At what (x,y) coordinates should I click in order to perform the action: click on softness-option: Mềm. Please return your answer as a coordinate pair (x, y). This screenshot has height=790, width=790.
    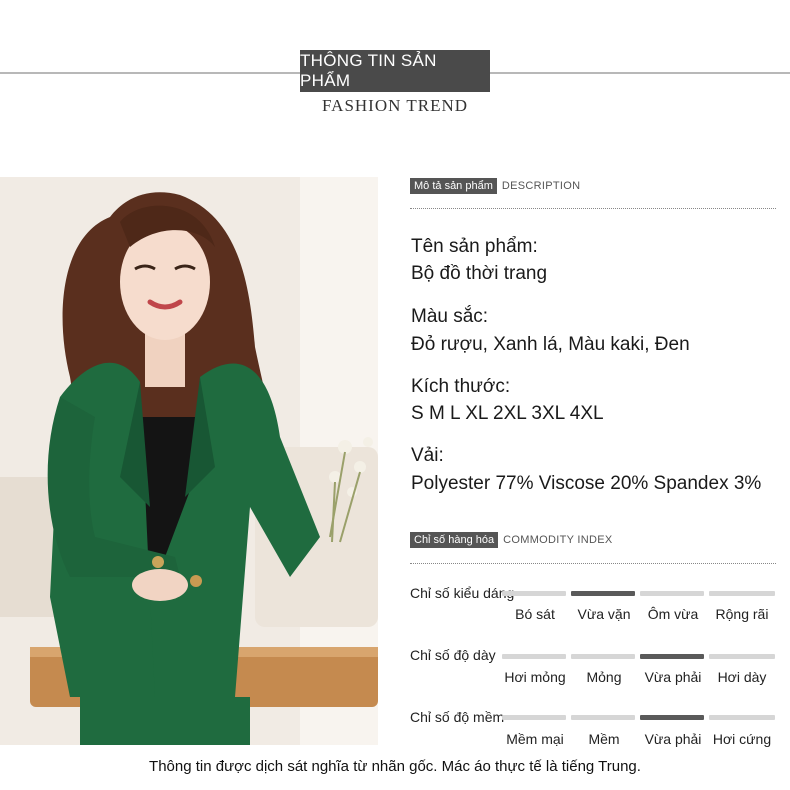
    Looking at the image, I should click on (604, 739).